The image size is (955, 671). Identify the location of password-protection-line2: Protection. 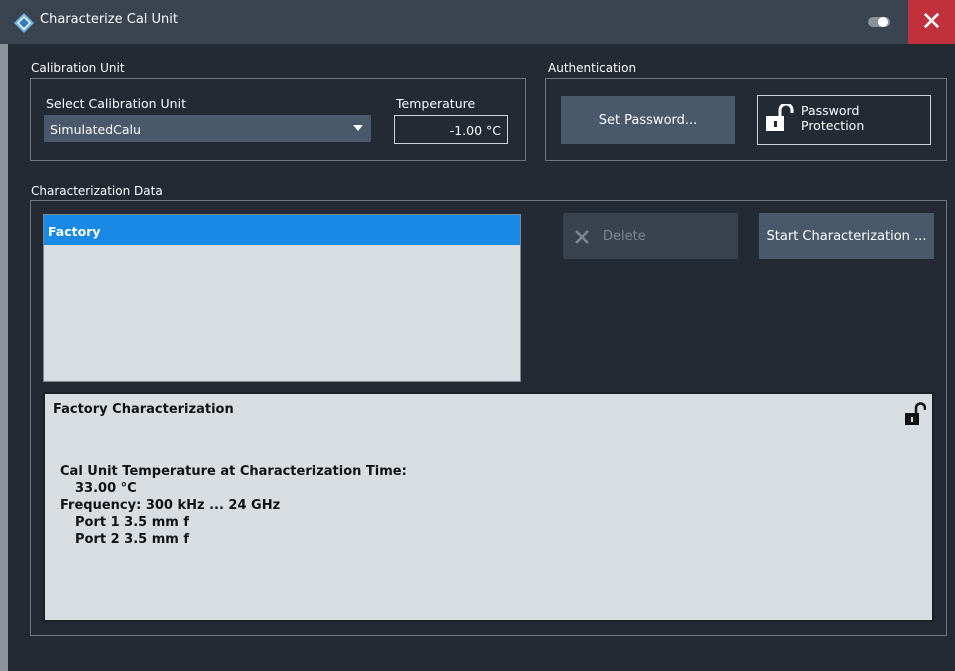
(833, 125).